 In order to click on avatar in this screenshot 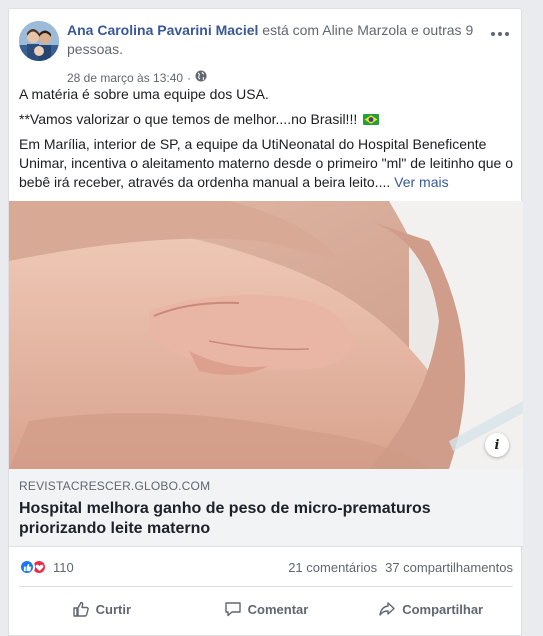, I will do `click(39, 41)`.